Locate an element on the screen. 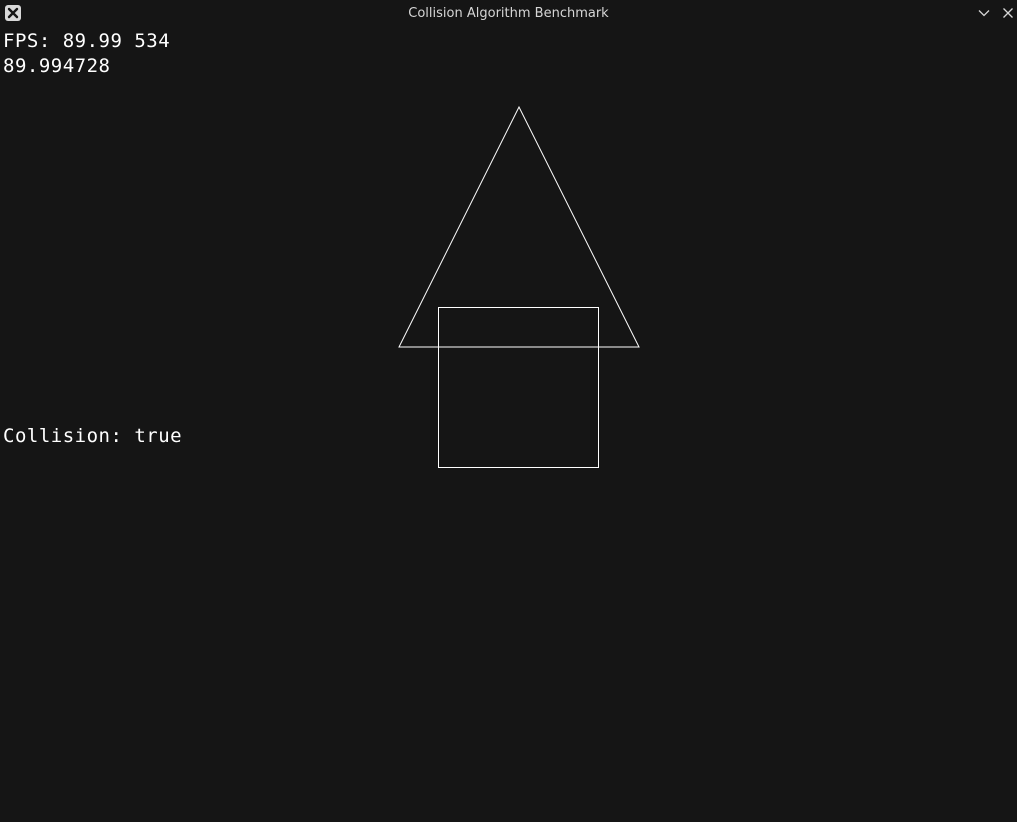  scene-shapes is located at coordinates (519, 286).